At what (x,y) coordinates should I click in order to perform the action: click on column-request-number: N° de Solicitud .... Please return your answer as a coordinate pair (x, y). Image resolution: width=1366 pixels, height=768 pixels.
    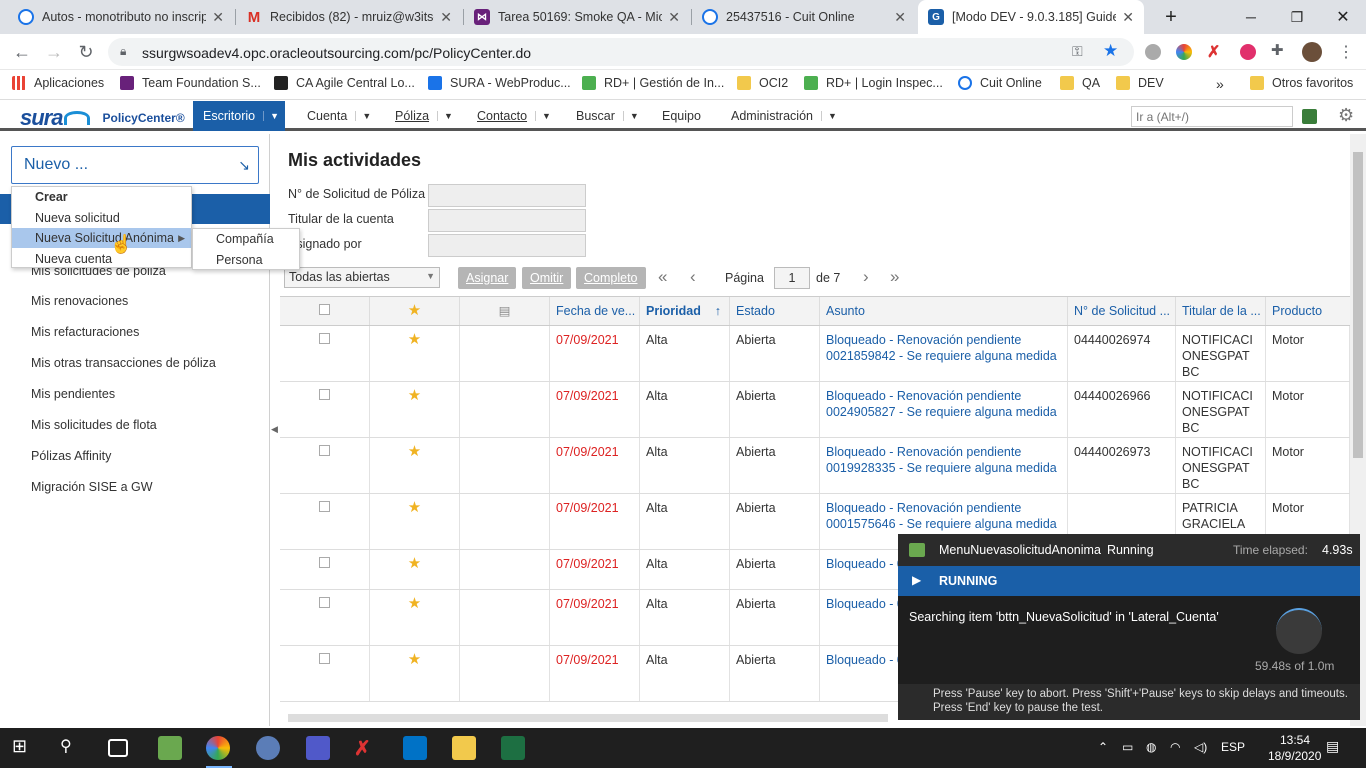
    Looking at the image, I should click on (1122, 311).